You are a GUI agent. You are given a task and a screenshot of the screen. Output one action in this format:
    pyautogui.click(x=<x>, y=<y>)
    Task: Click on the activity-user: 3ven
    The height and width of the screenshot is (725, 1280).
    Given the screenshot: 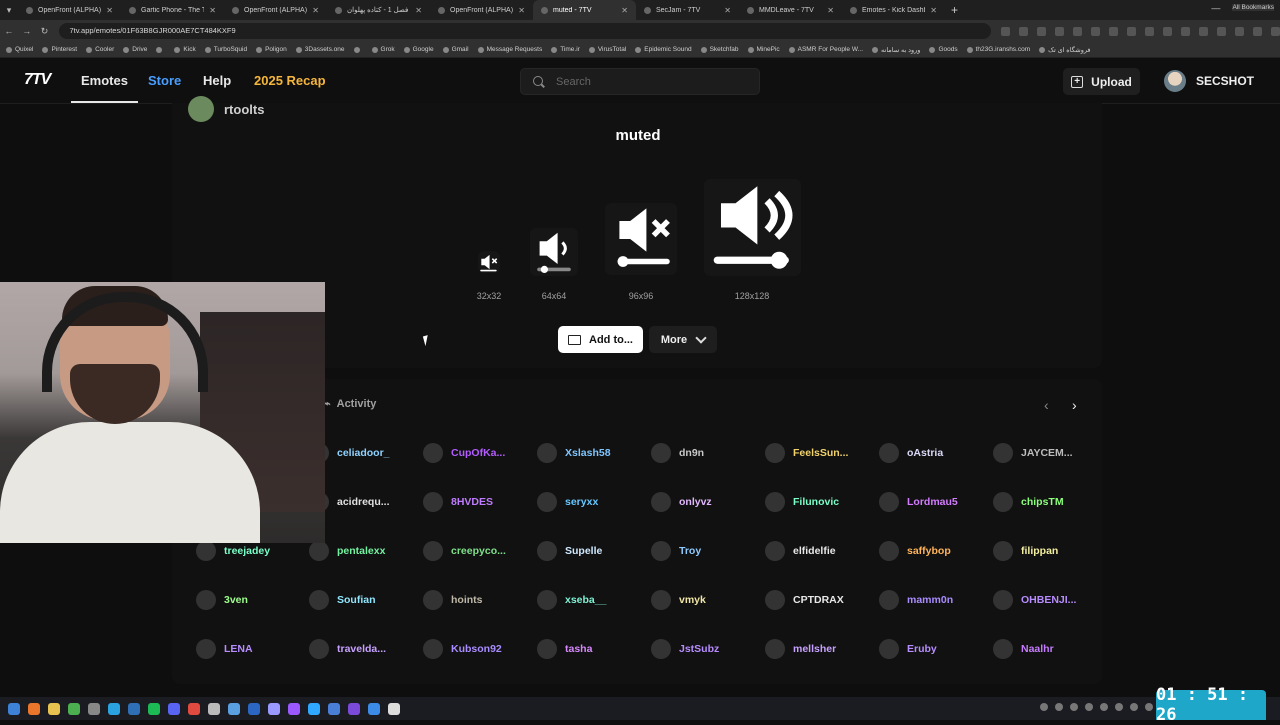 What is the action you would take?
    pyautogui.click(x=222, y=600)
    